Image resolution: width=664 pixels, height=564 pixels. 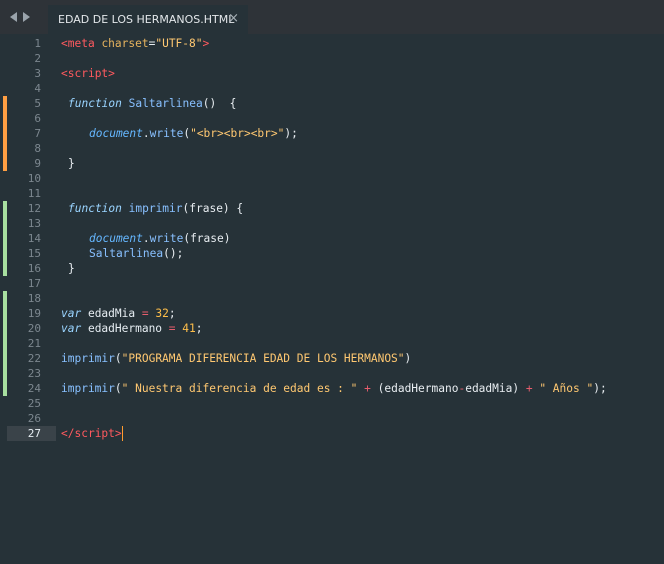 I want to click on line-number: 18, so click(x=34, y=298).